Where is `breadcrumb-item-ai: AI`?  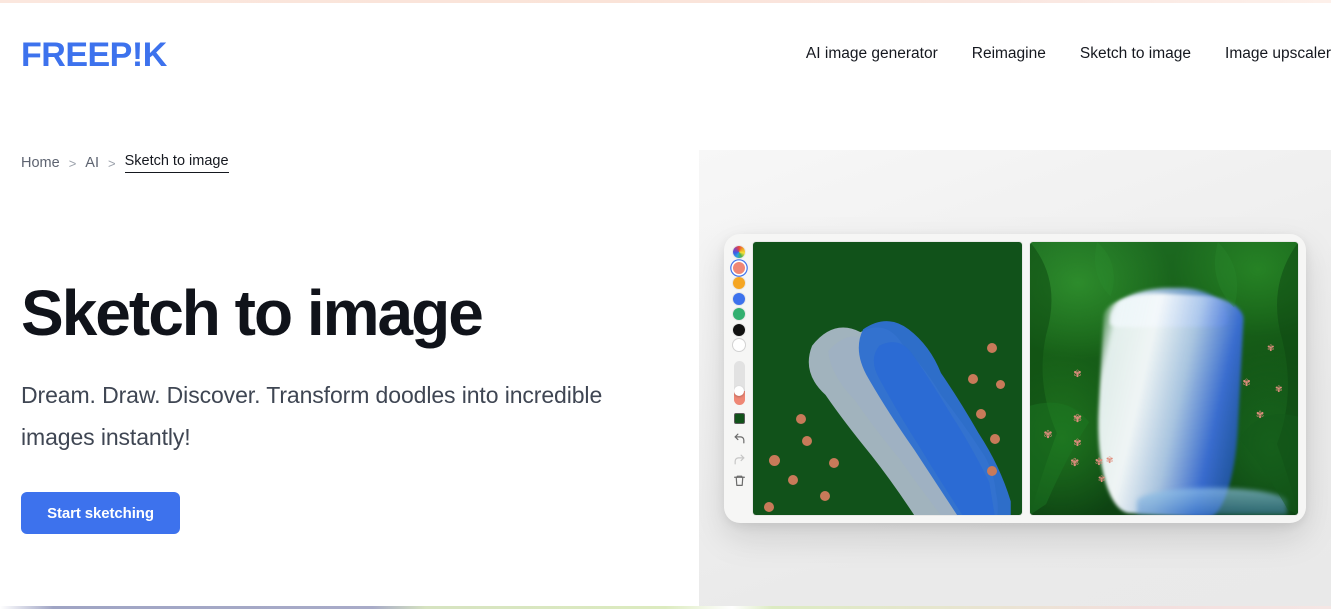 breadcrumb-item-ai: AI is located at coordinates (92, 163).